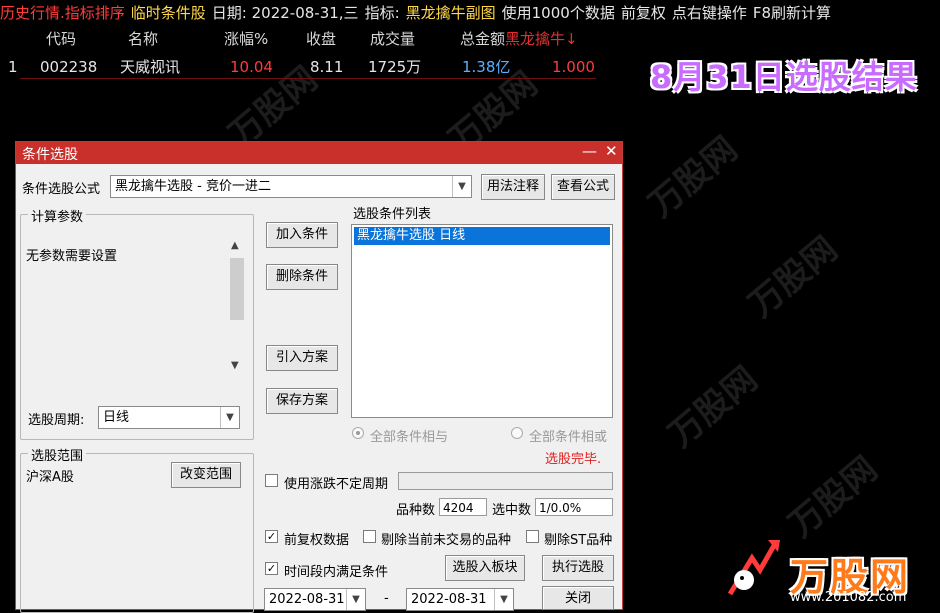  I want to click on exclude-st-label: 剔除ST品种, so click(578, 540).